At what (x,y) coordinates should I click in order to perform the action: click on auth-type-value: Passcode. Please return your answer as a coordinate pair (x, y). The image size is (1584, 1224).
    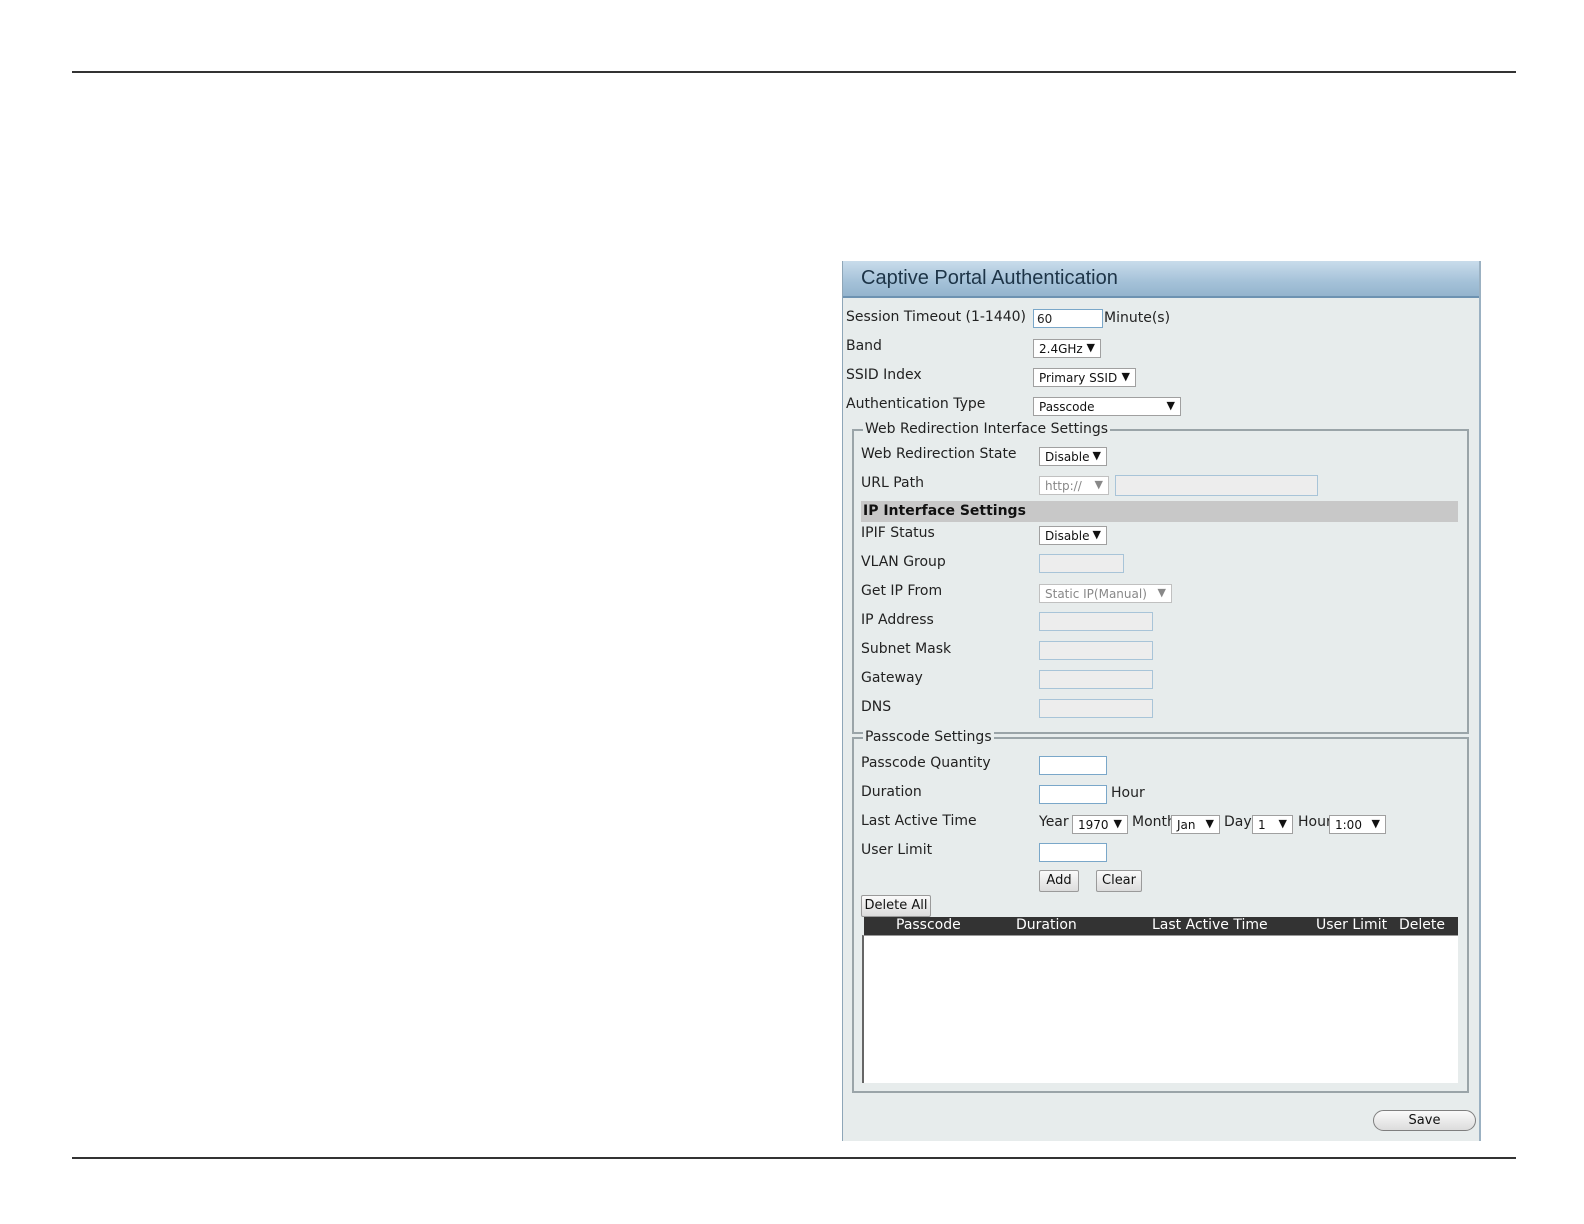
    Looking at the image, I should click on (1067, 407).